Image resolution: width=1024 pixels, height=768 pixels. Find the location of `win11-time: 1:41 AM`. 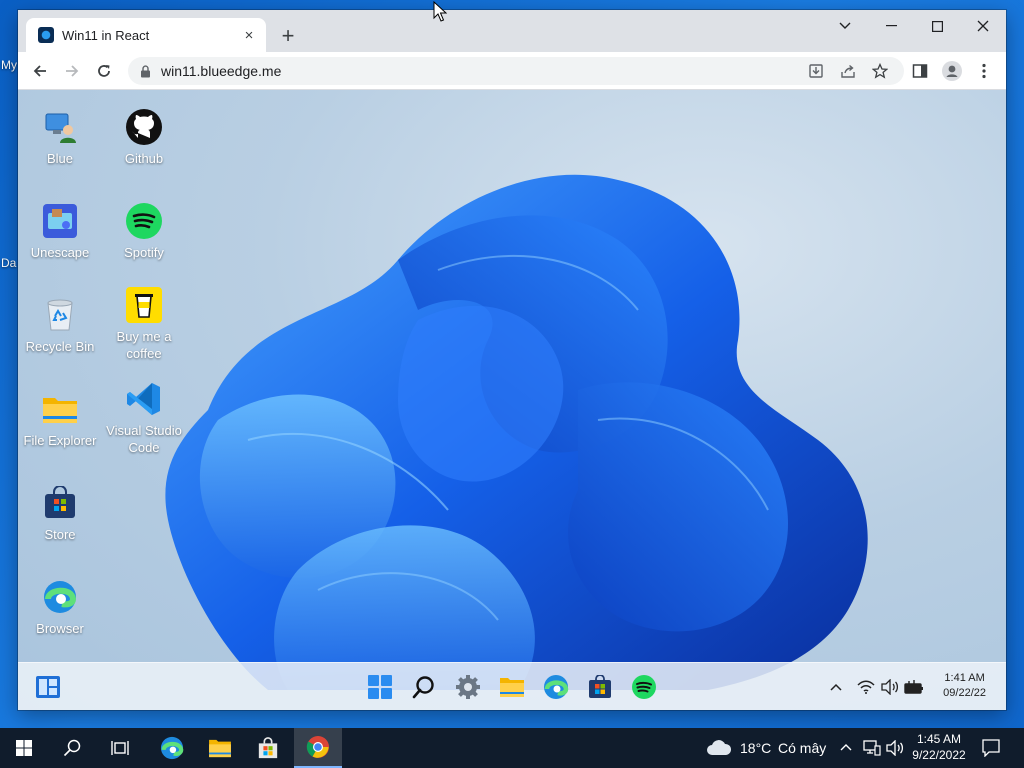

win11-time: 1:41 AM is located at coordinates (964, 678).